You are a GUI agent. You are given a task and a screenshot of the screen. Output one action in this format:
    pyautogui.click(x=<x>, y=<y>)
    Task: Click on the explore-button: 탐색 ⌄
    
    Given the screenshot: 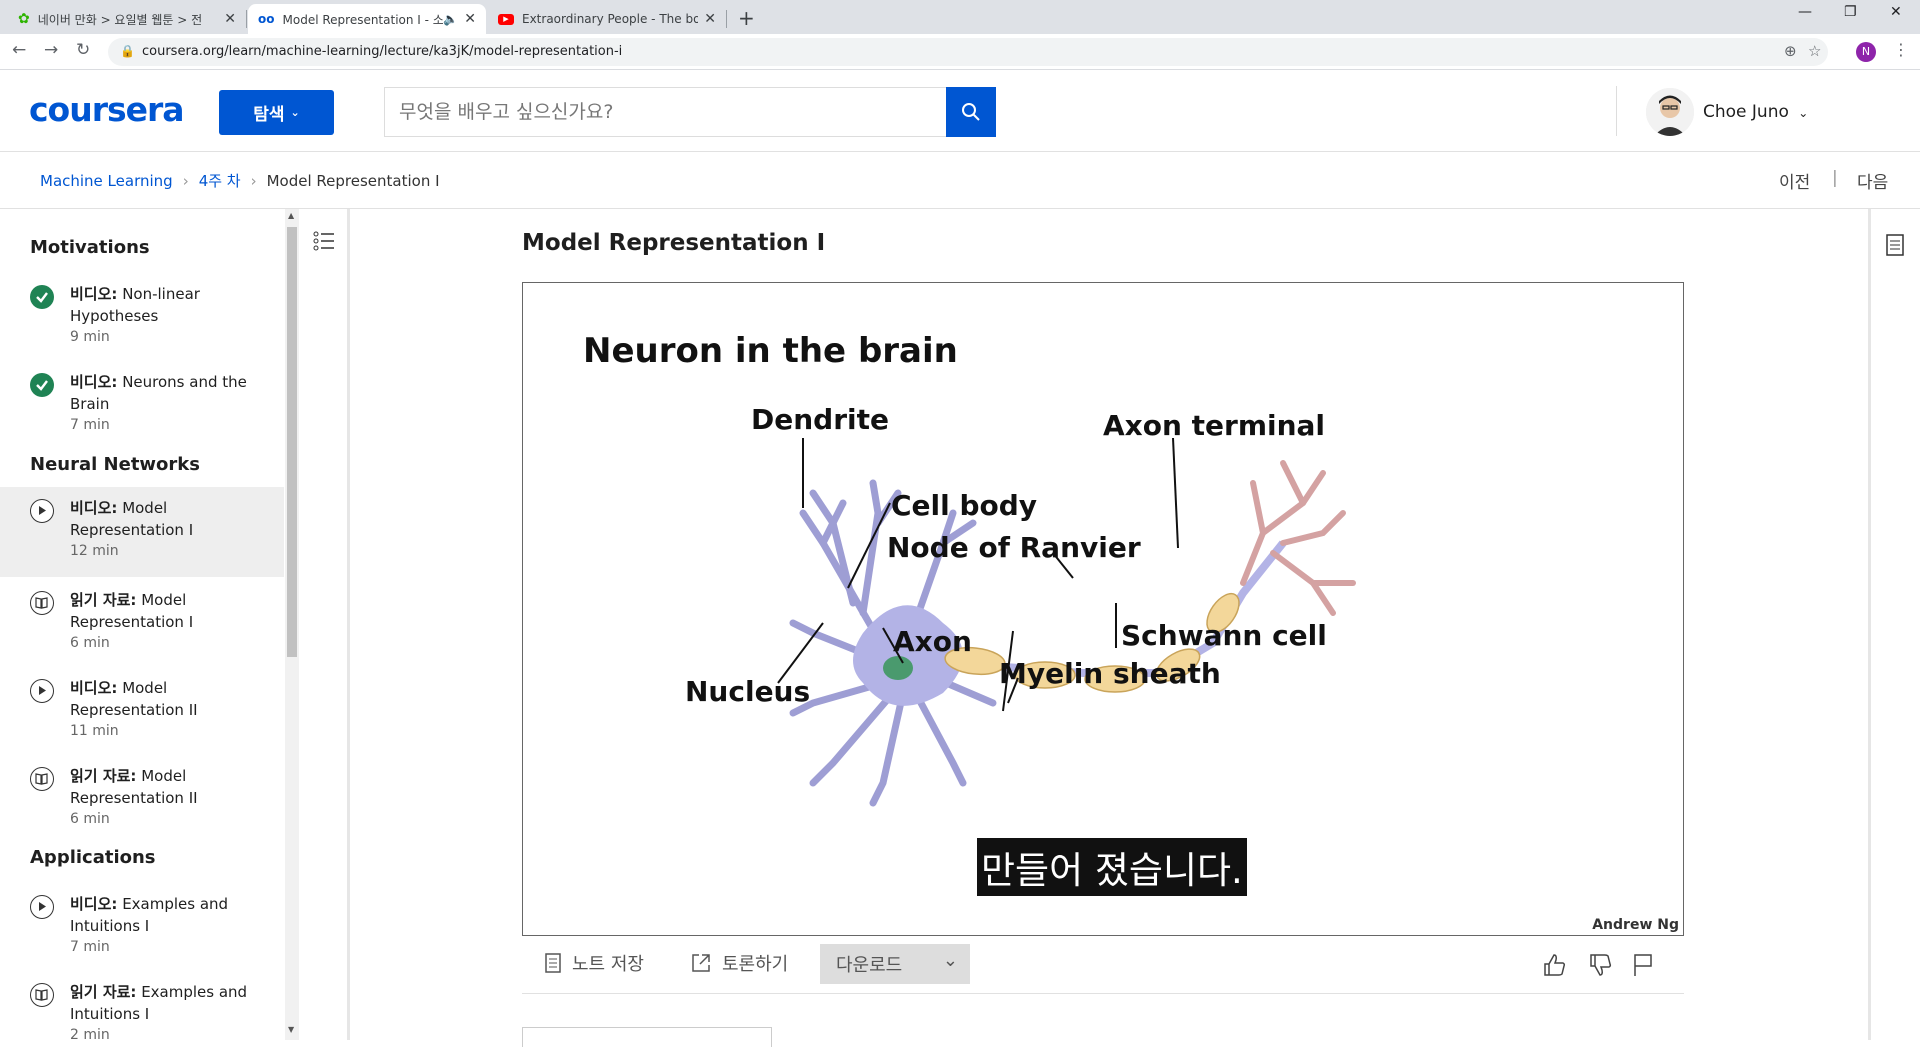 What is the action you would take?
    pyautogui.click(x=276, y=112)
    